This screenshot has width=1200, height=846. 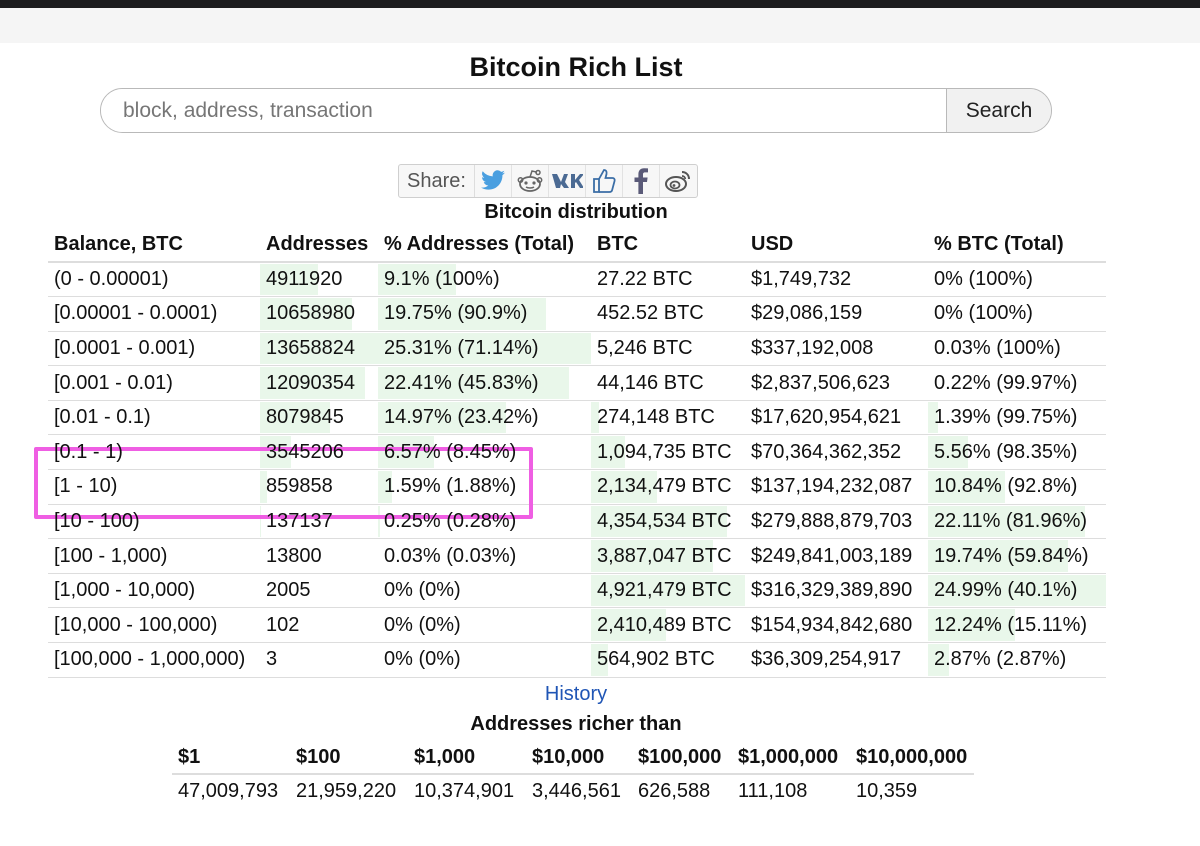 I want to click on usd-cell: $137,194,232,087, so click(x=836, y=487).